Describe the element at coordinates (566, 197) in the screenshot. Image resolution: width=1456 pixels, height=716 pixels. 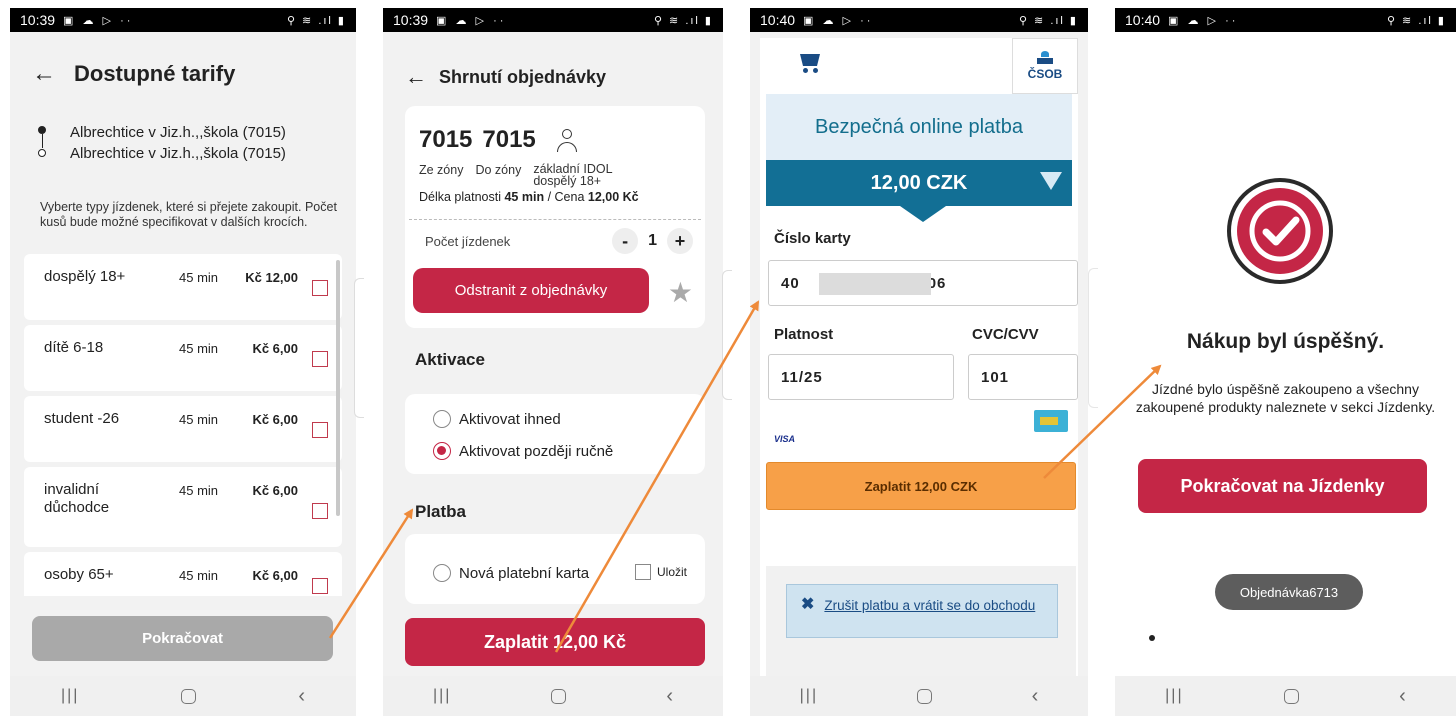
I see `price-label: / Cena` at that location.